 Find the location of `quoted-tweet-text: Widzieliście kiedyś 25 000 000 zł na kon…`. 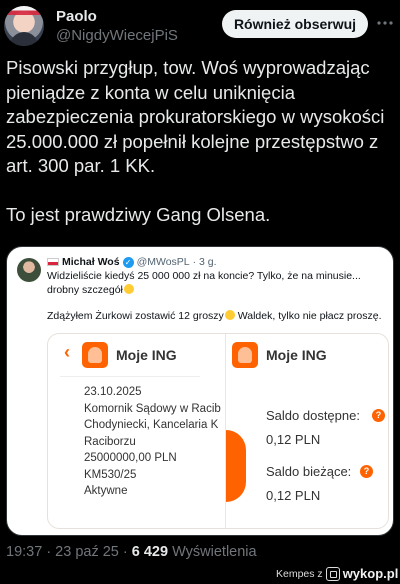

quoted-tweet-text: Widzieliście kiedyś 25 000 000 zł na kon… is located at coordinates (217, 296).